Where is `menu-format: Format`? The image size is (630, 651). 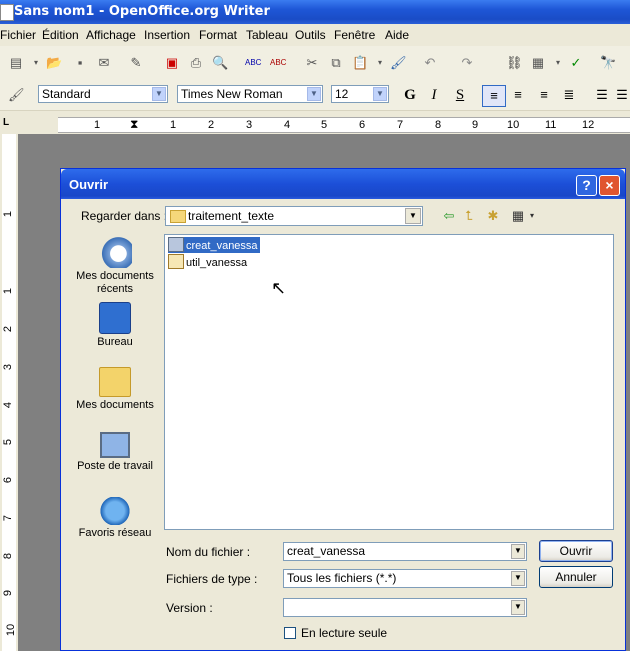
menu-format: Format is located at coordinates (218, 35).